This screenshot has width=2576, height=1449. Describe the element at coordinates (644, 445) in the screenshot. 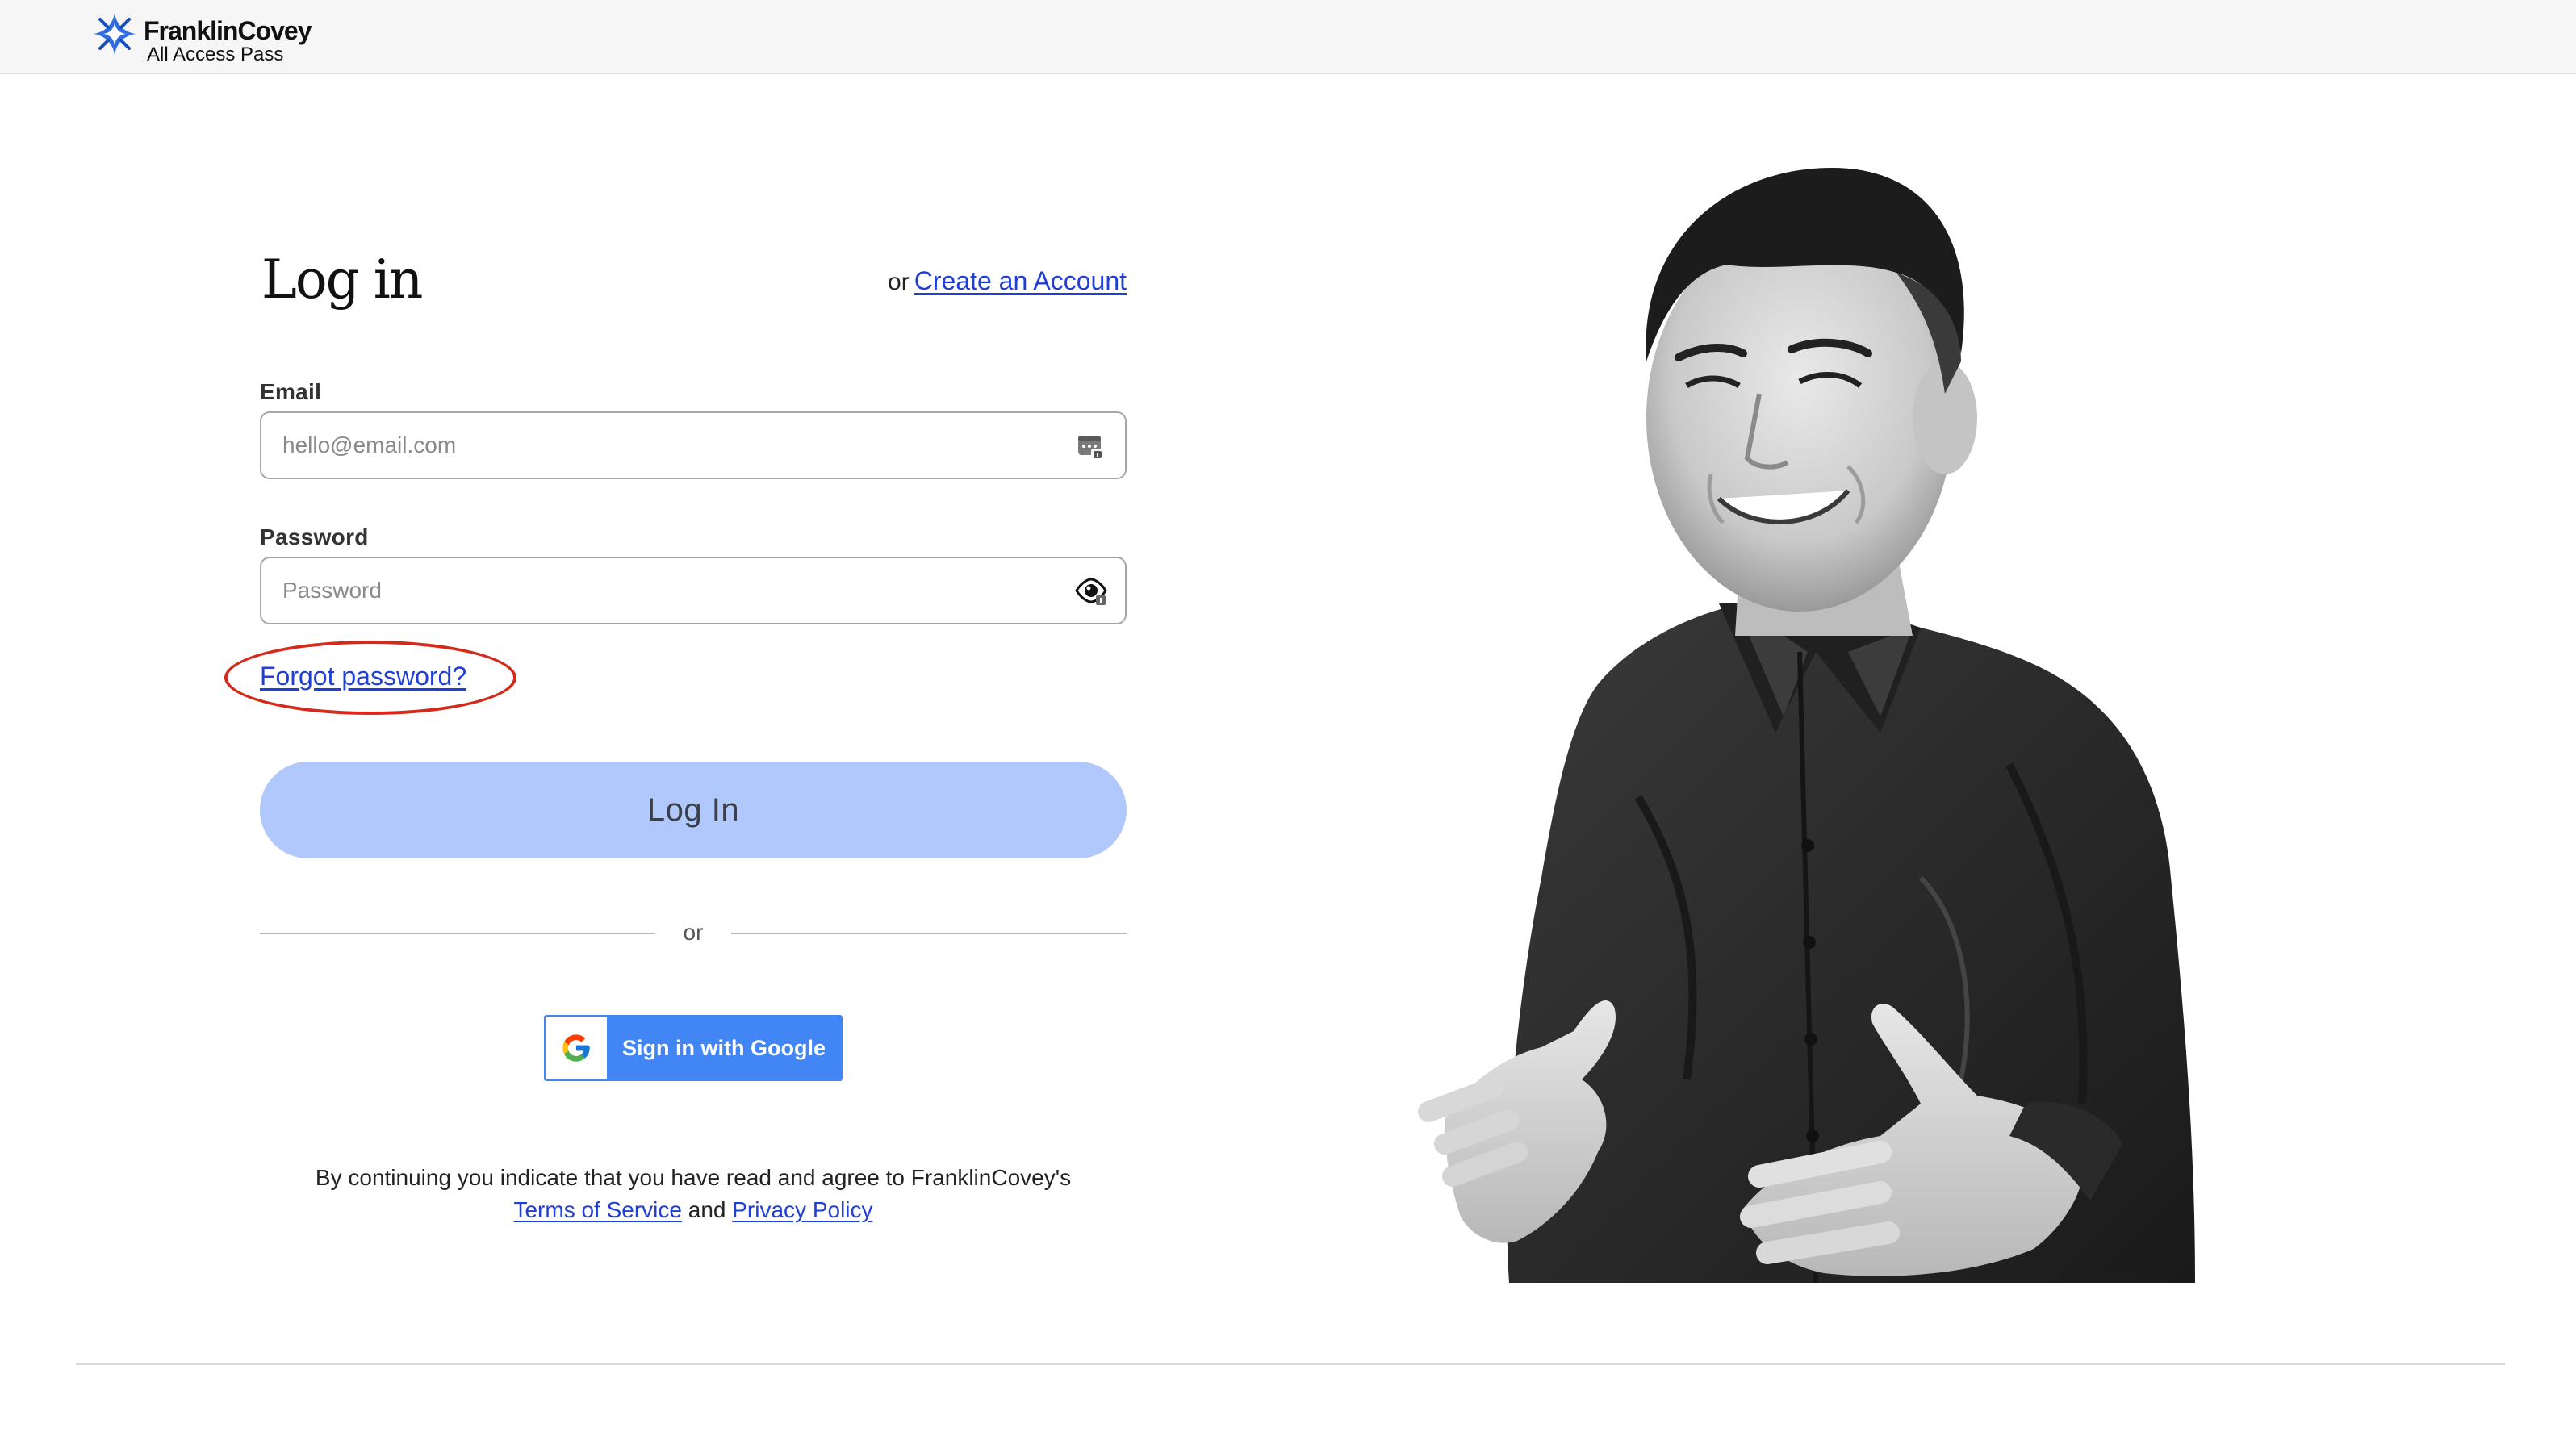

I see `email-input` at that location.